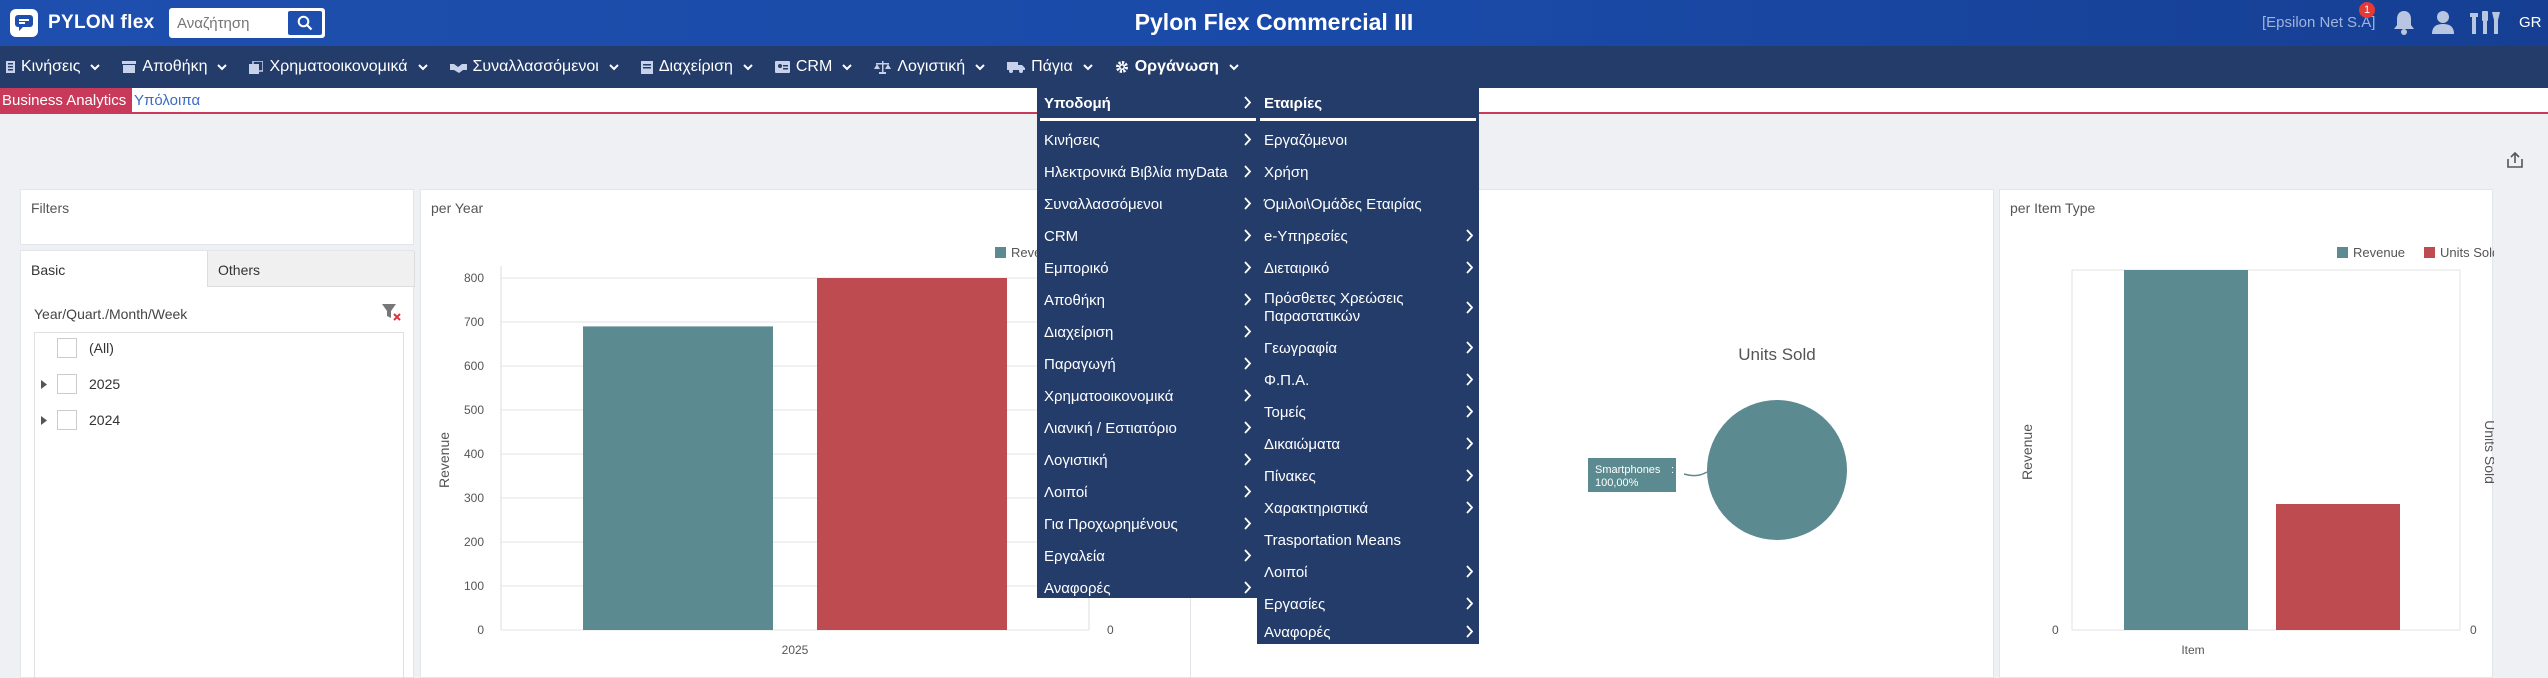  I want to click on nav-chrimatooikonomika: Χρηματοοικονομικά, so click(338, 67).